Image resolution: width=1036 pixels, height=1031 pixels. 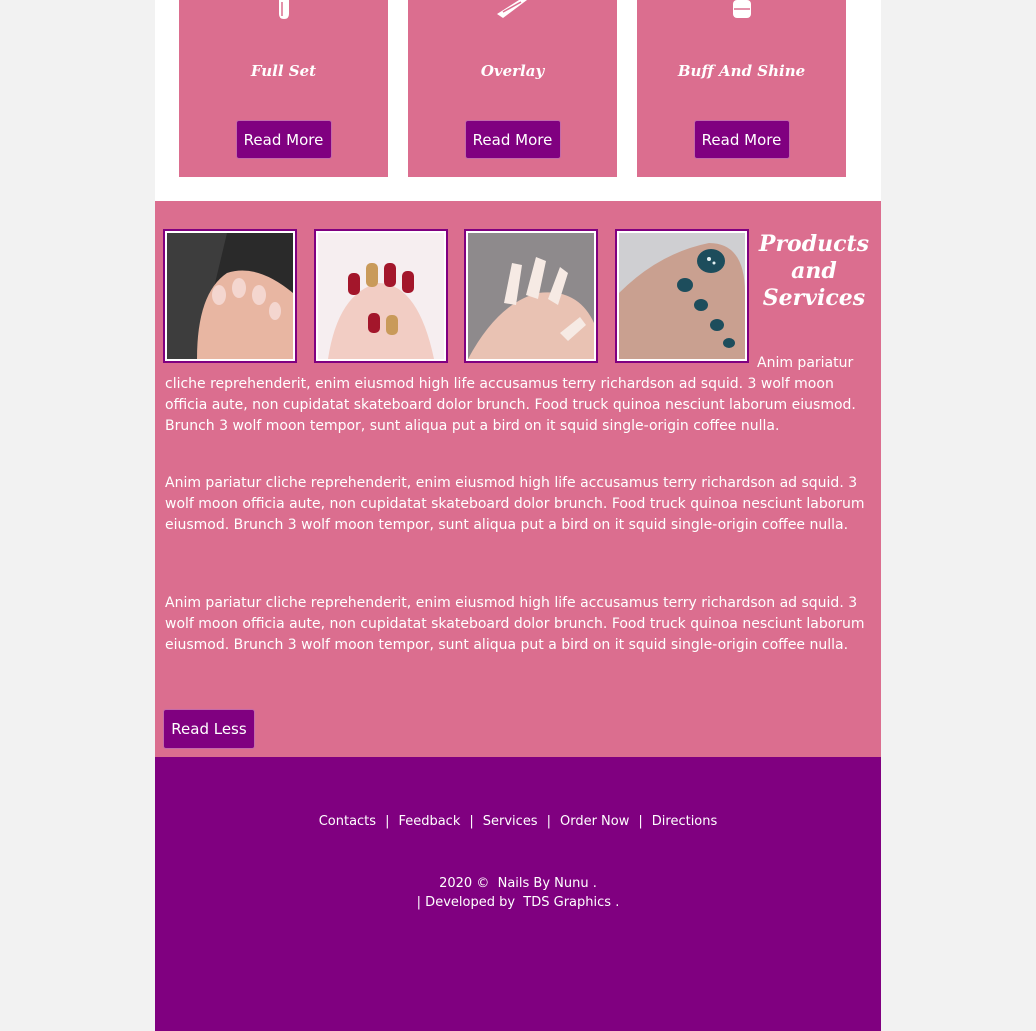 I want to click on footer-link-contacts: Contacts, so click(x=347, y=821).